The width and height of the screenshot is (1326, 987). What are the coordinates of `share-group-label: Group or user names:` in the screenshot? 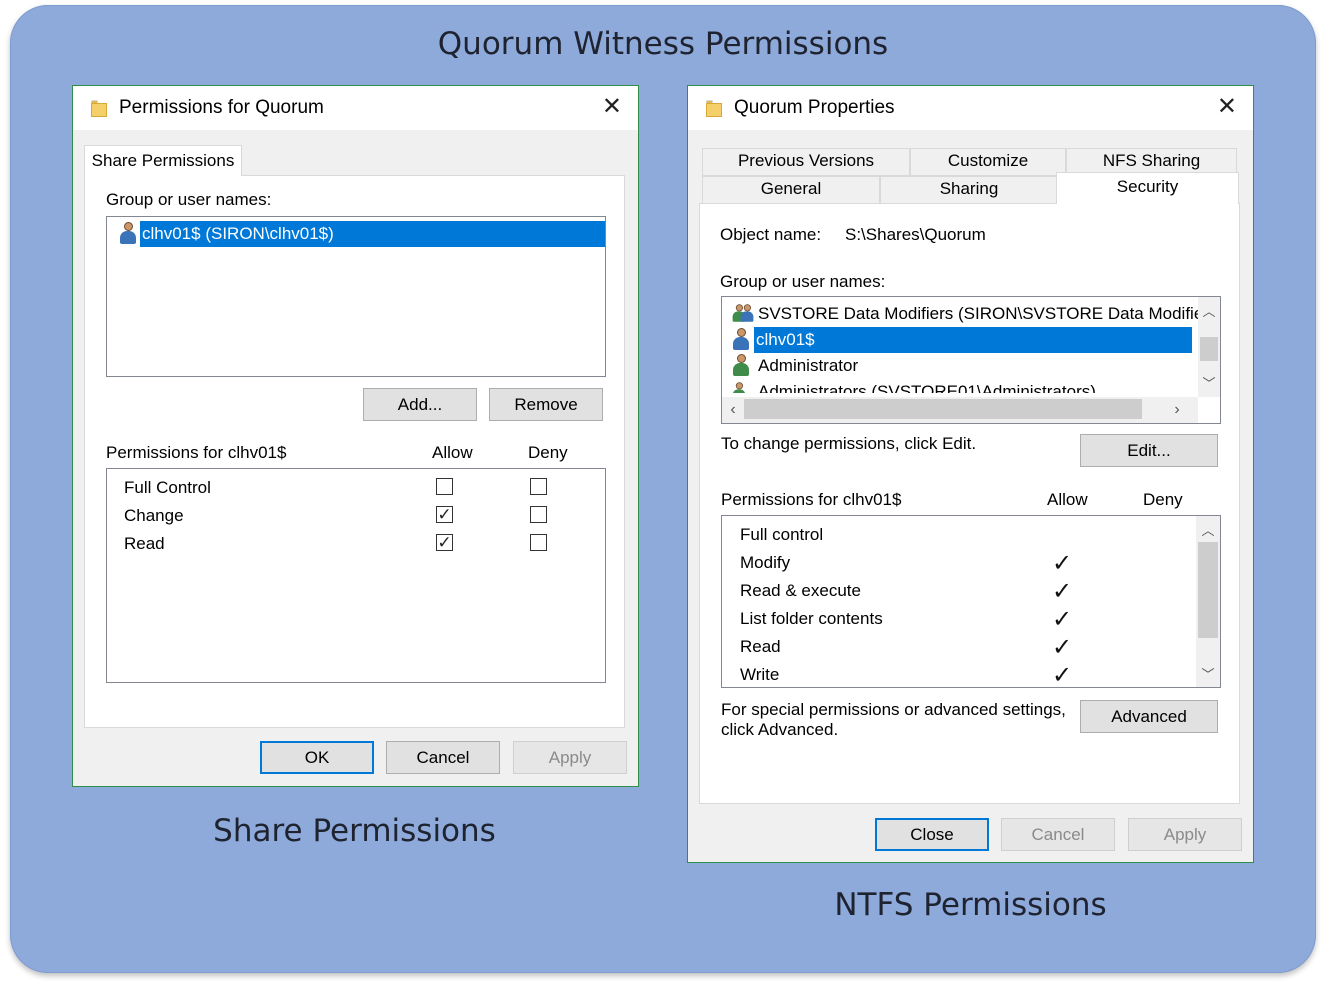 It's located at (189, 199).